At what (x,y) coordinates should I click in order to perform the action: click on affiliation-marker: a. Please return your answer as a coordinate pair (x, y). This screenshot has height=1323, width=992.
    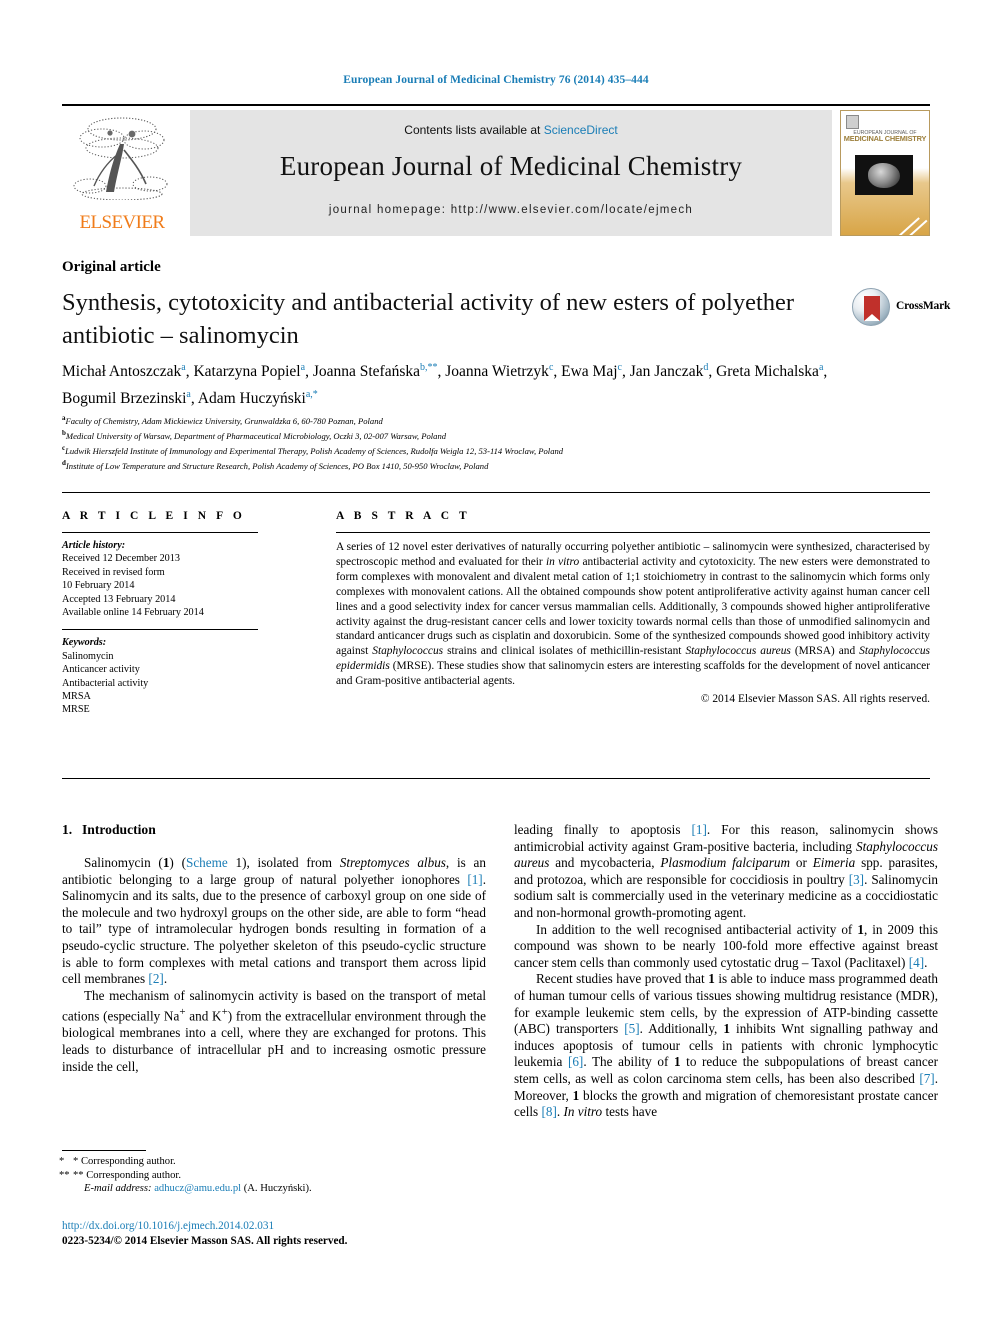
    Looking at the image, I should click on (64, 418).